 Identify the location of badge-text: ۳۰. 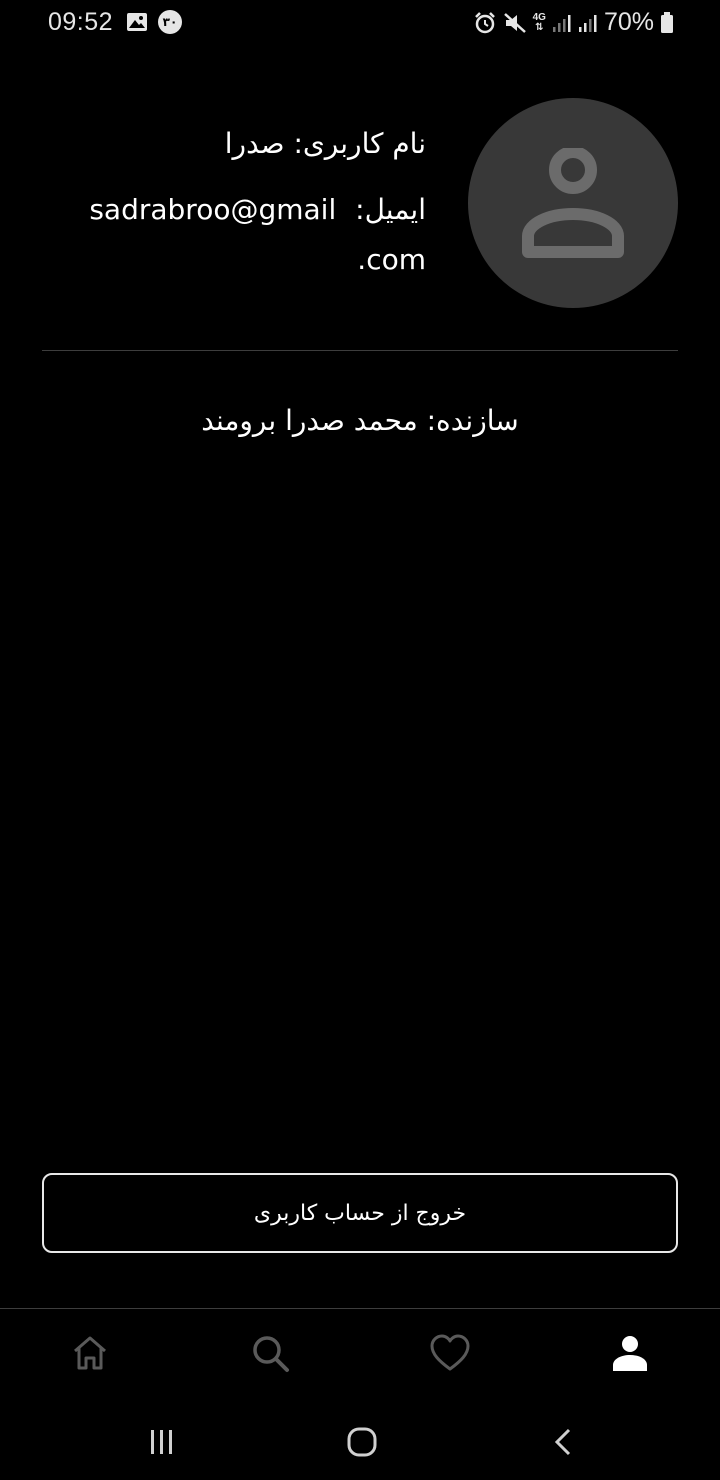
(170, 22).